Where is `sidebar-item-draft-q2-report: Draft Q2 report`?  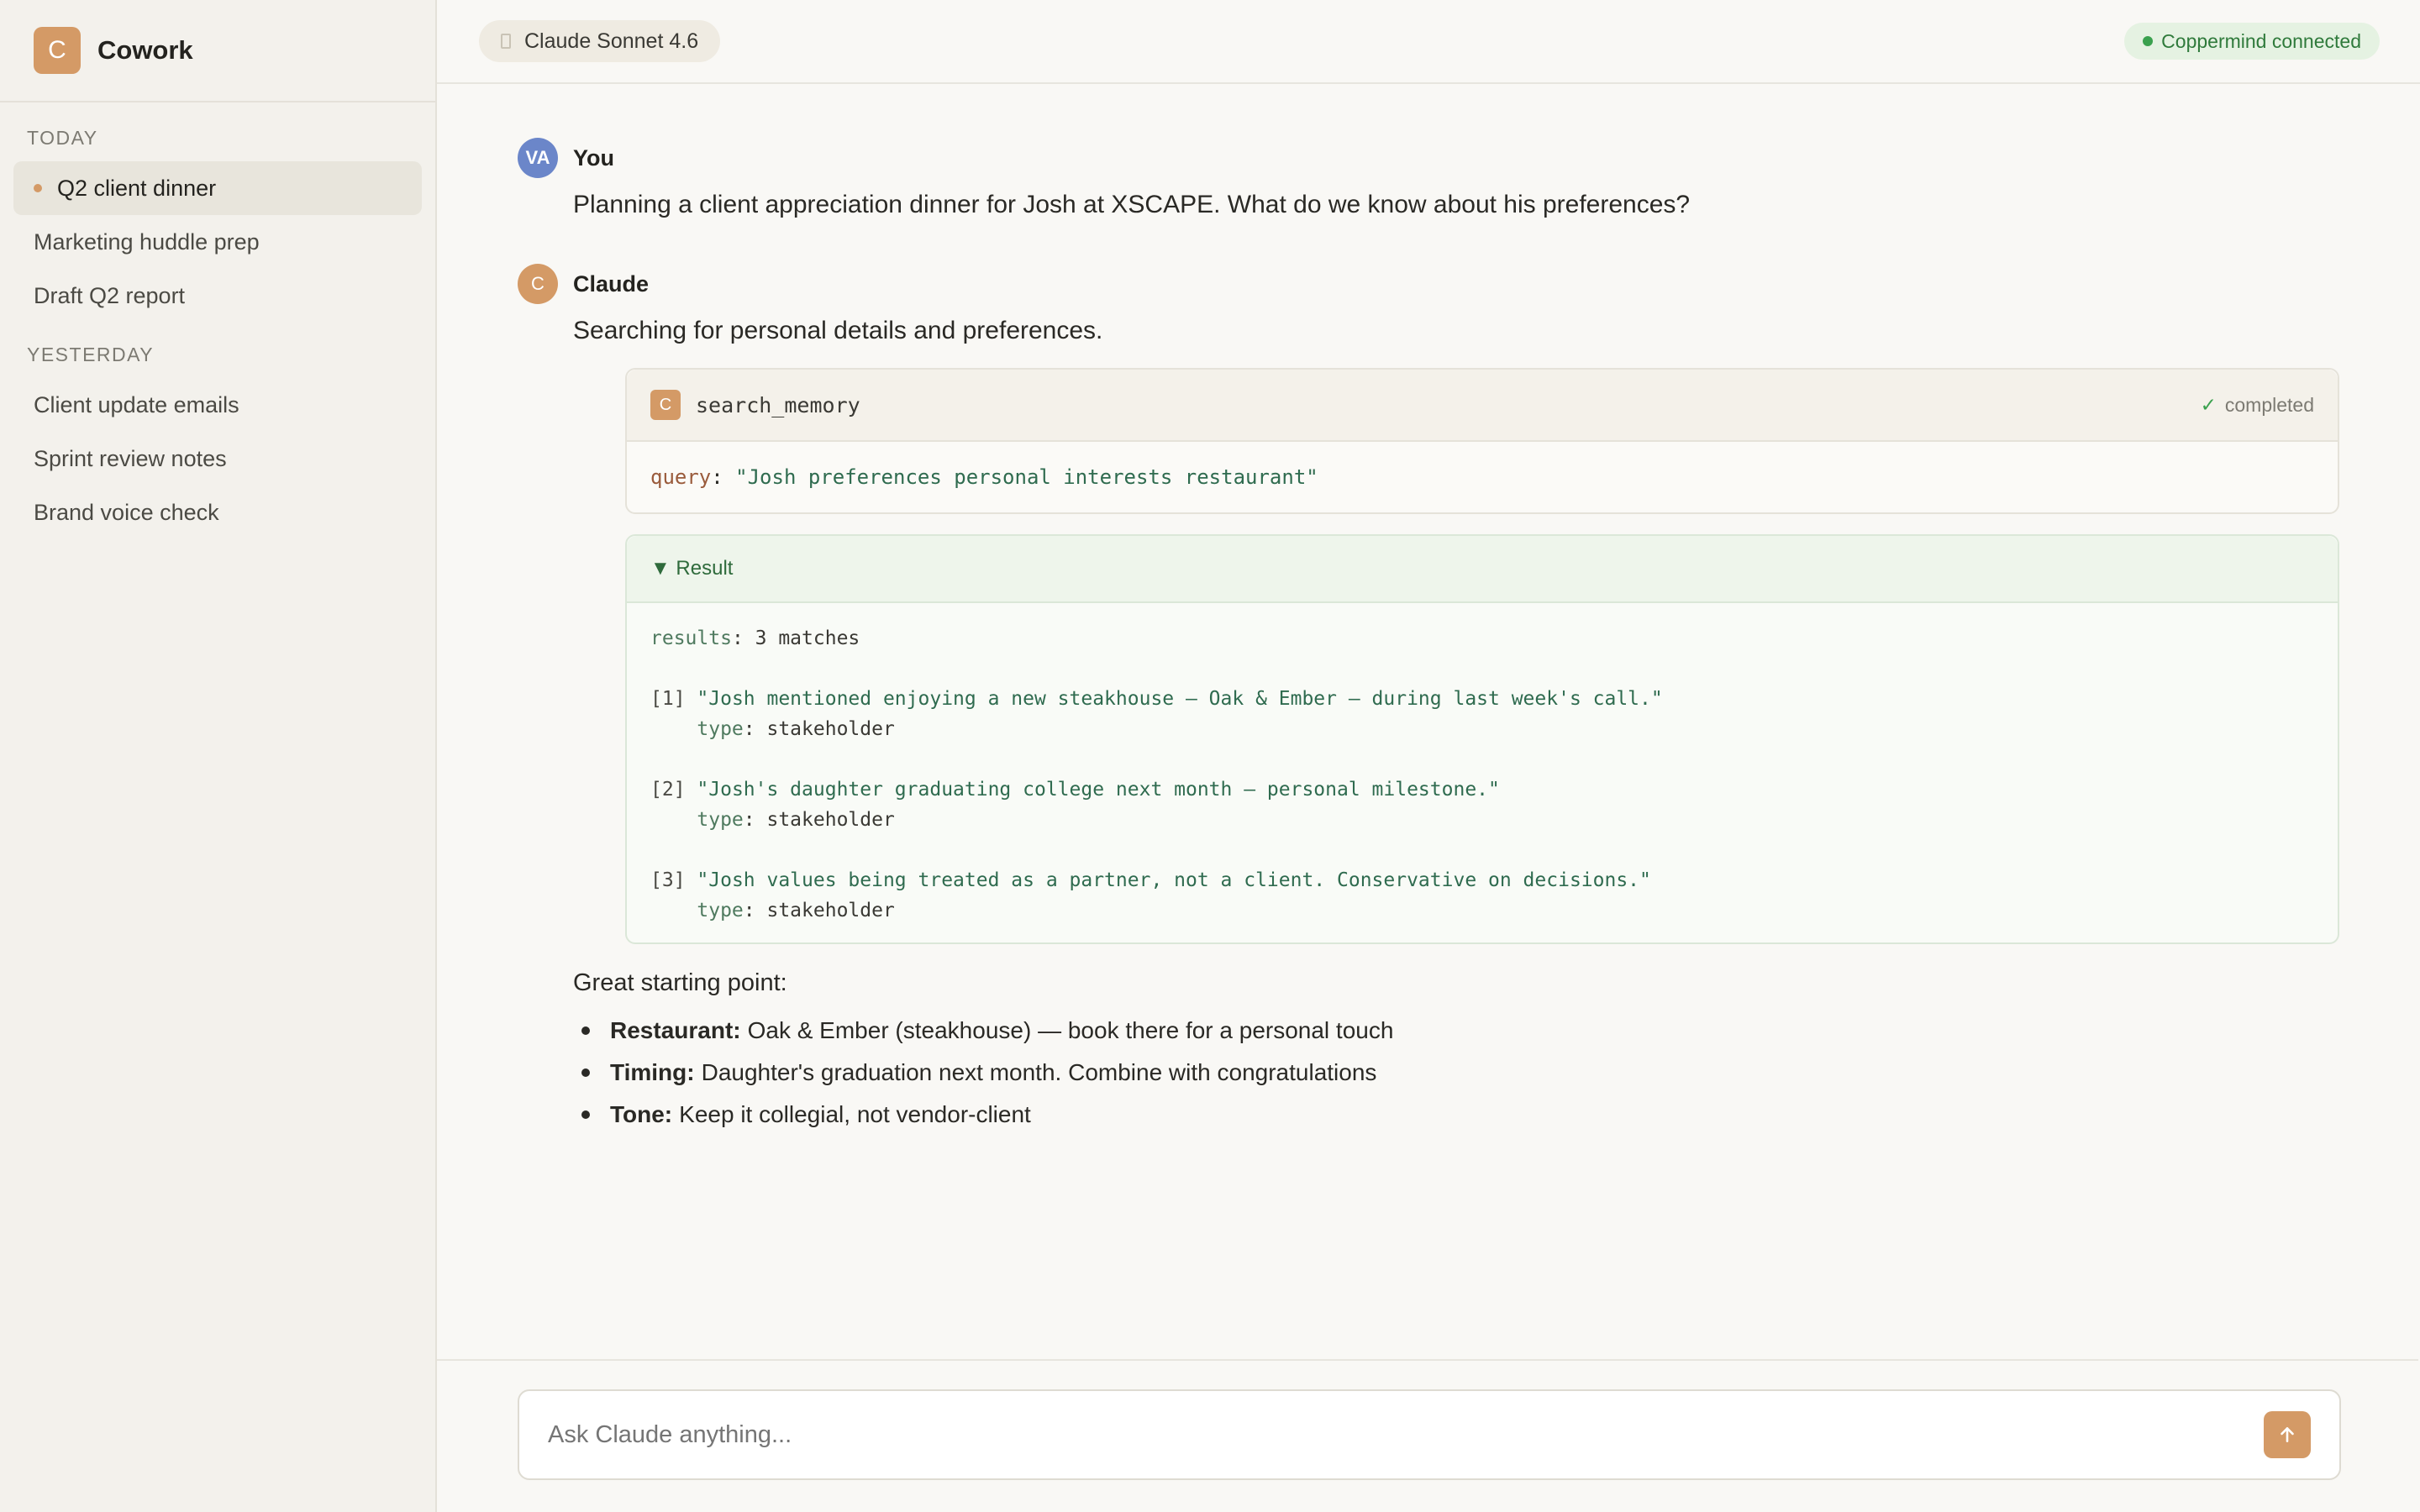
sidebar-item-draft-q2-report: Draft Q2 report is located at coordinates (218, 296).